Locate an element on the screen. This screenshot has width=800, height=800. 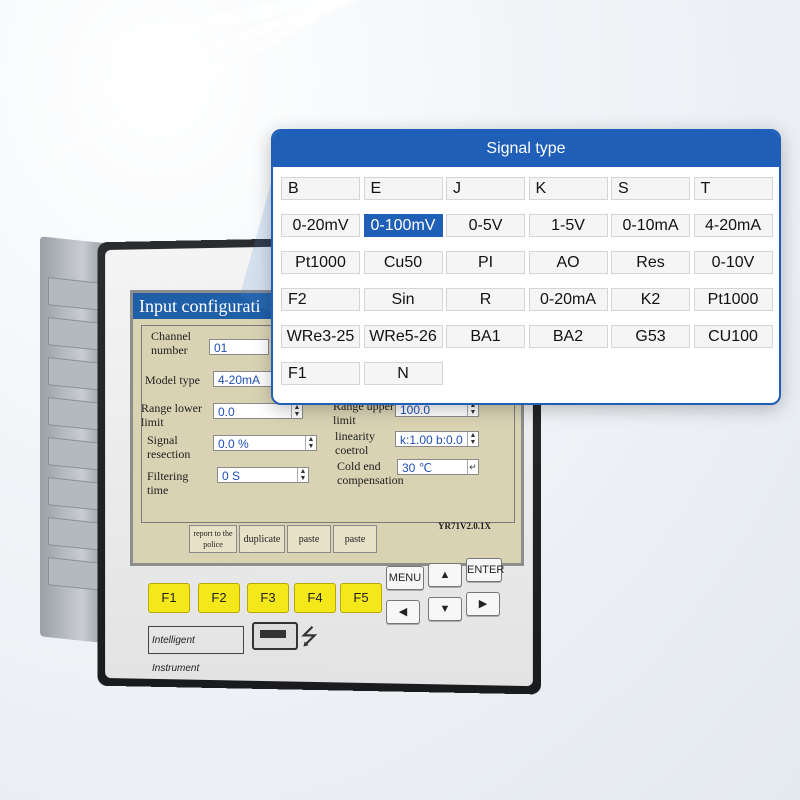
signal-option: Sin is located at coordinates (403, 299).